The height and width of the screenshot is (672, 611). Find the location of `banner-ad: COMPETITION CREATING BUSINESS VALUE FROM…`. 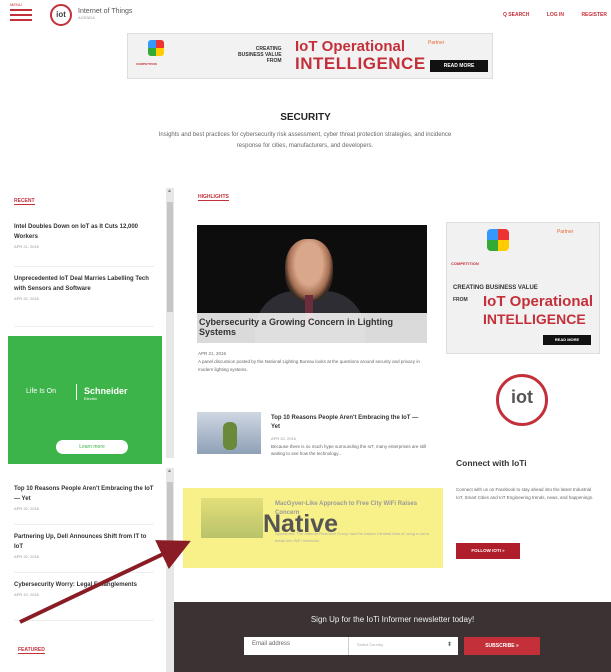

banner-ad: COMPETITION CREATING BUSINESS VALUE FROM… is located at coordinates (310, 56).